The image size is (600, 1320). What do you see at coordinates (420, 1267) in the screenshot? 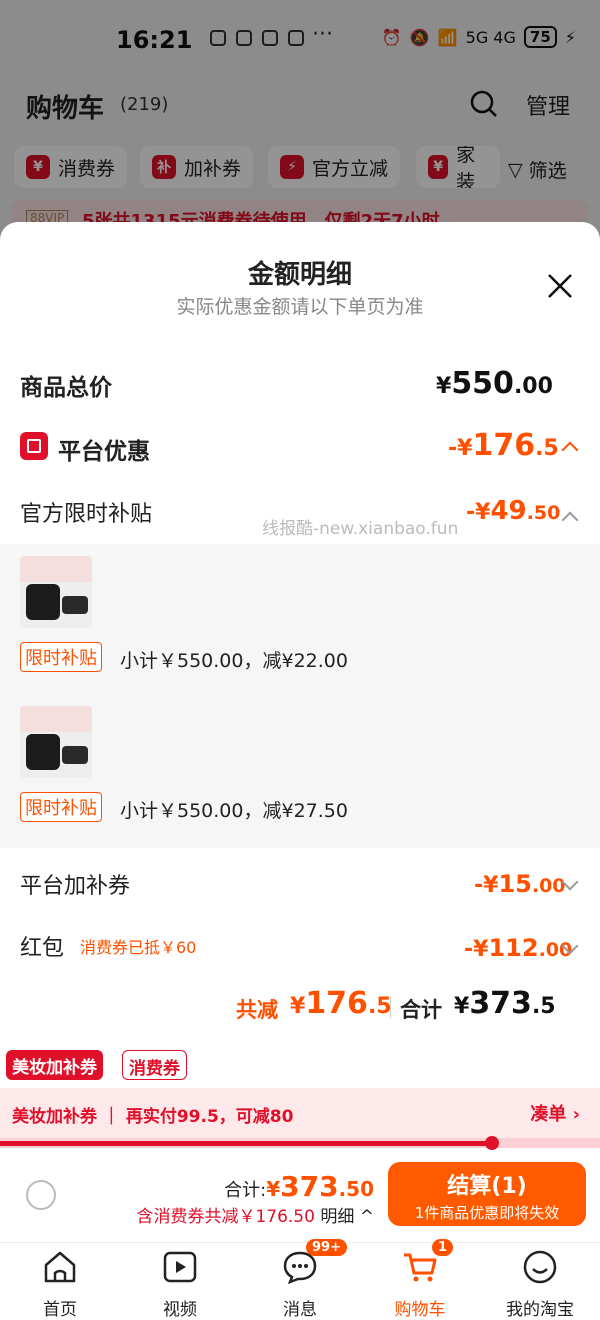
I see `cart-icon` at bounding box center [420, 1267].